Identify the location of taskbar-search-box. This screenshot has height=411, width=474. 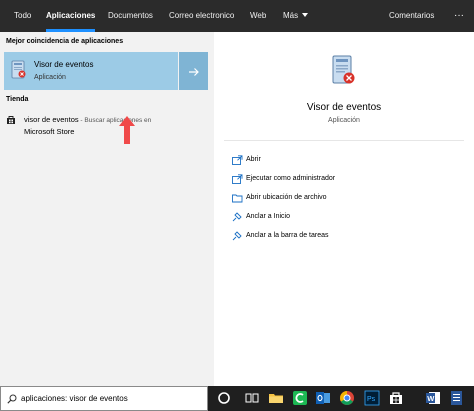
(104, 398).